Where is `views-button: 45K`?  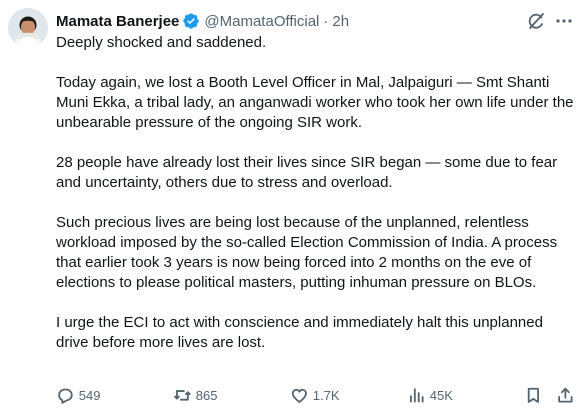
views-button: 45K is located at coordinates (430, 395).